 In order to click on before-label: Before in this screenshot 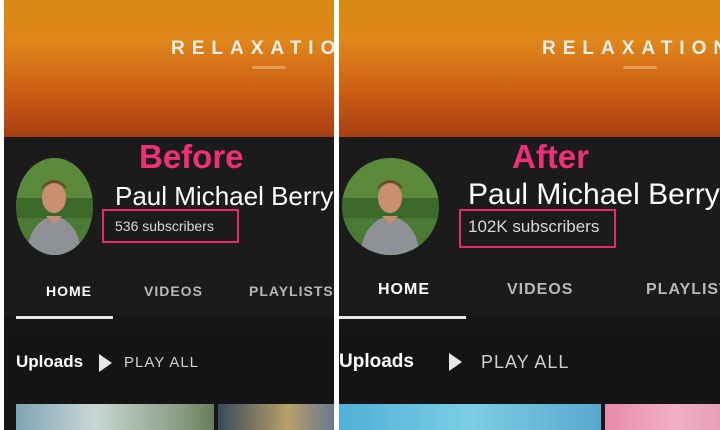, I will do `click(191, 156)`.